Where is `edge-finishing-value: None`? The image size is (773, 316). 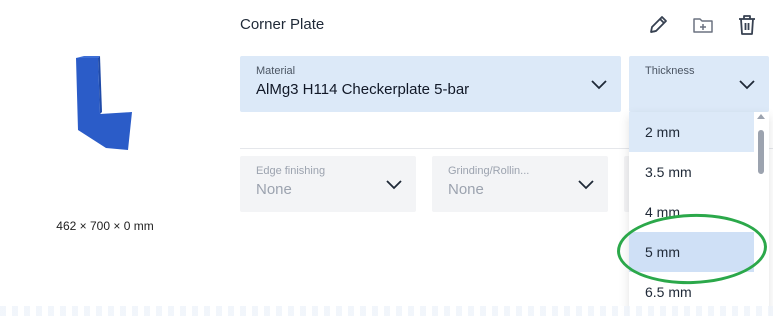
edge-finishing-value: None is located at coordinates (274, 189).